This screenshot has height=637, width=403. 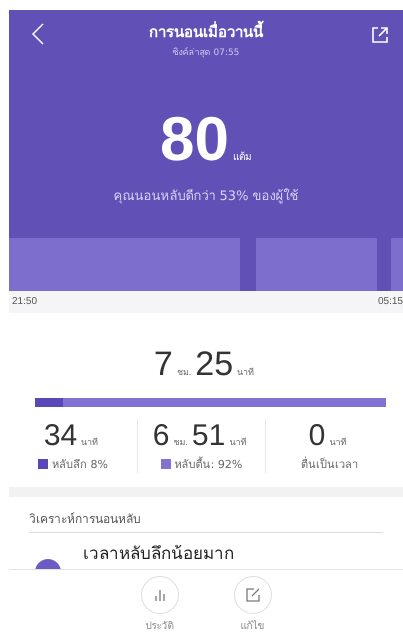 I want to click on stat-label: ตื่นเป็นเวลา, so click(x=329, y=464).